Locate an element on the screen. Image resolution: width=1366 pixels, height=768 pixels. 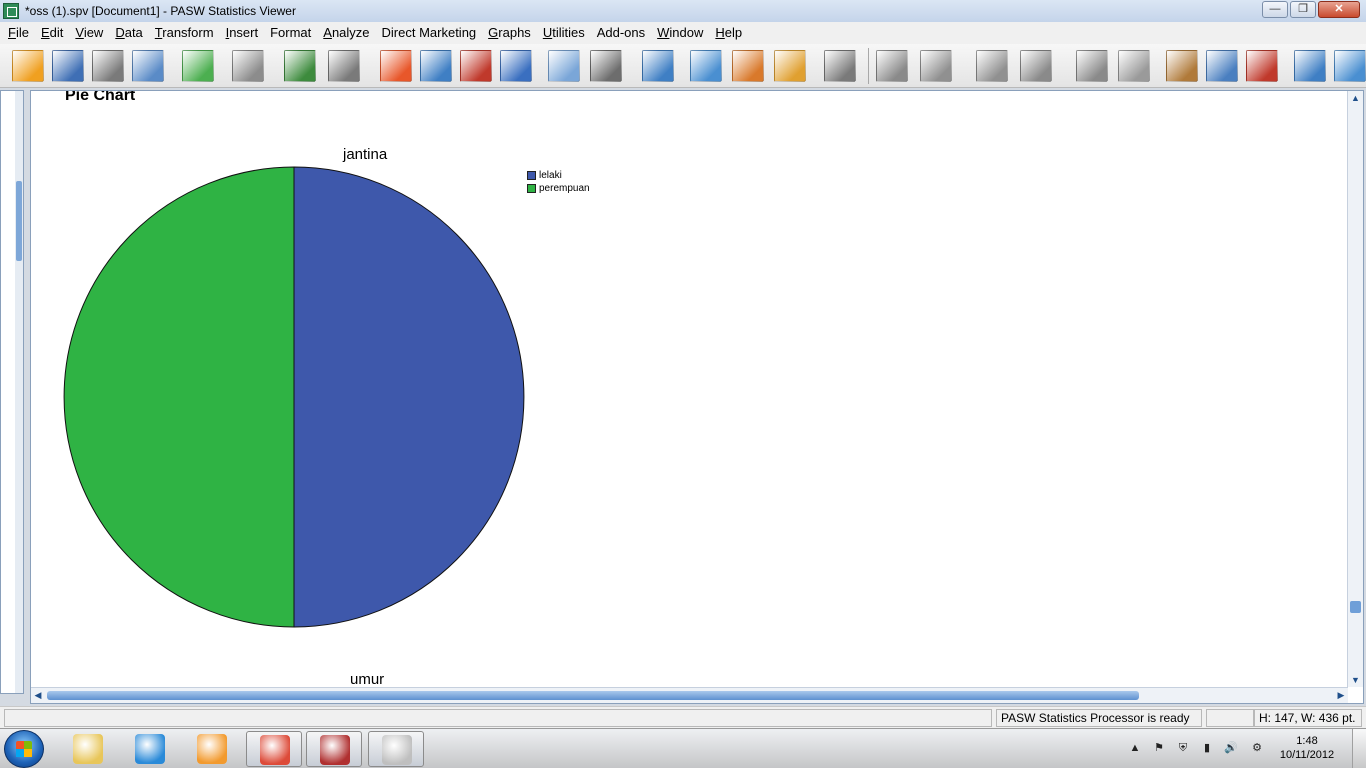
menu-format: Format is located at coordinates (290, 33).